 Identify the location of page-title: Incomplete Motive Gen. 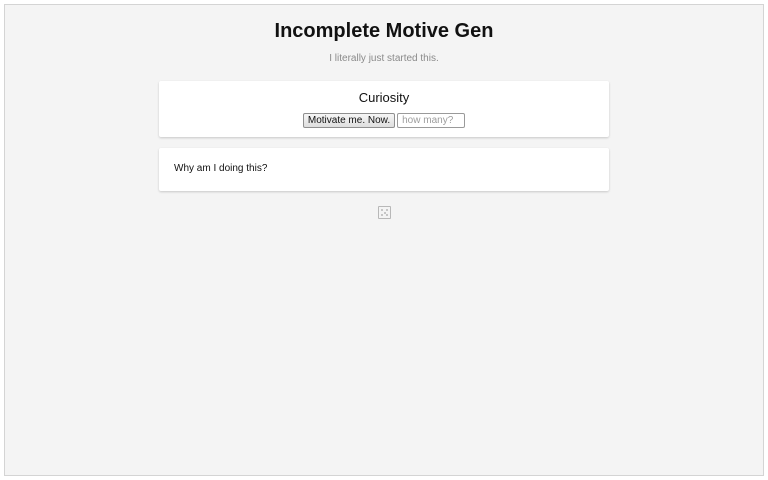
(384, 31).